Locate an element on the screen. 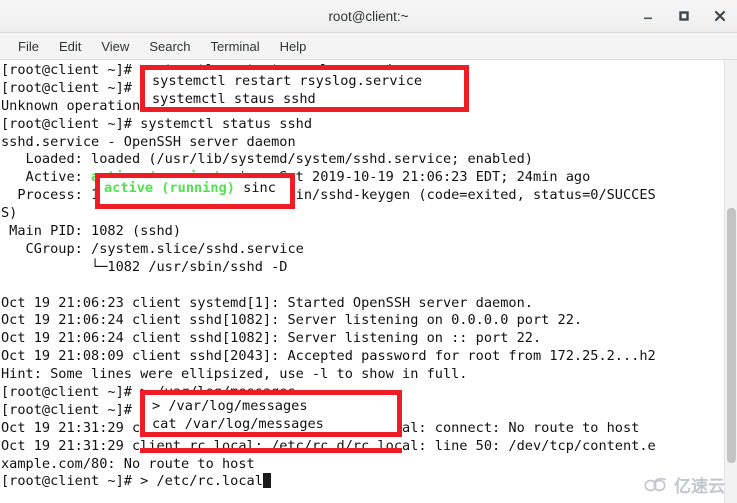 Image resolution: width=737 pixels, height=503 pixels. window-title: root@client:~ is located at coordinates (368, 16).